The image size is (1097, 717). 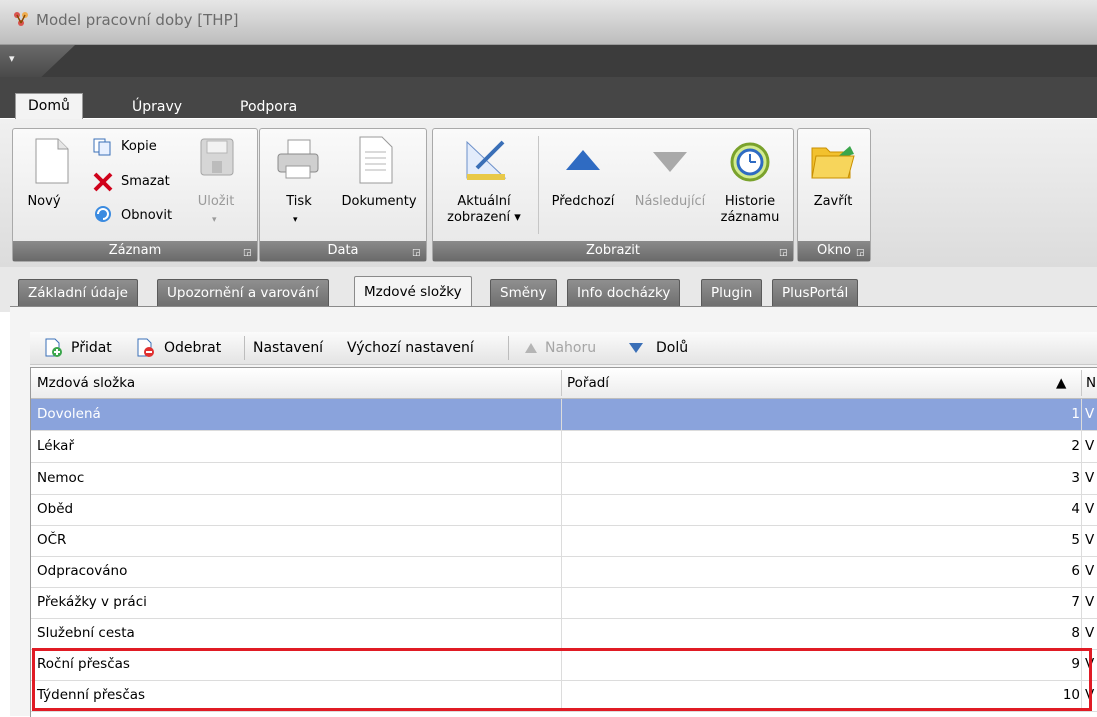 I want to click on history-button: Historie záznamu, so click(x=750, y=210).